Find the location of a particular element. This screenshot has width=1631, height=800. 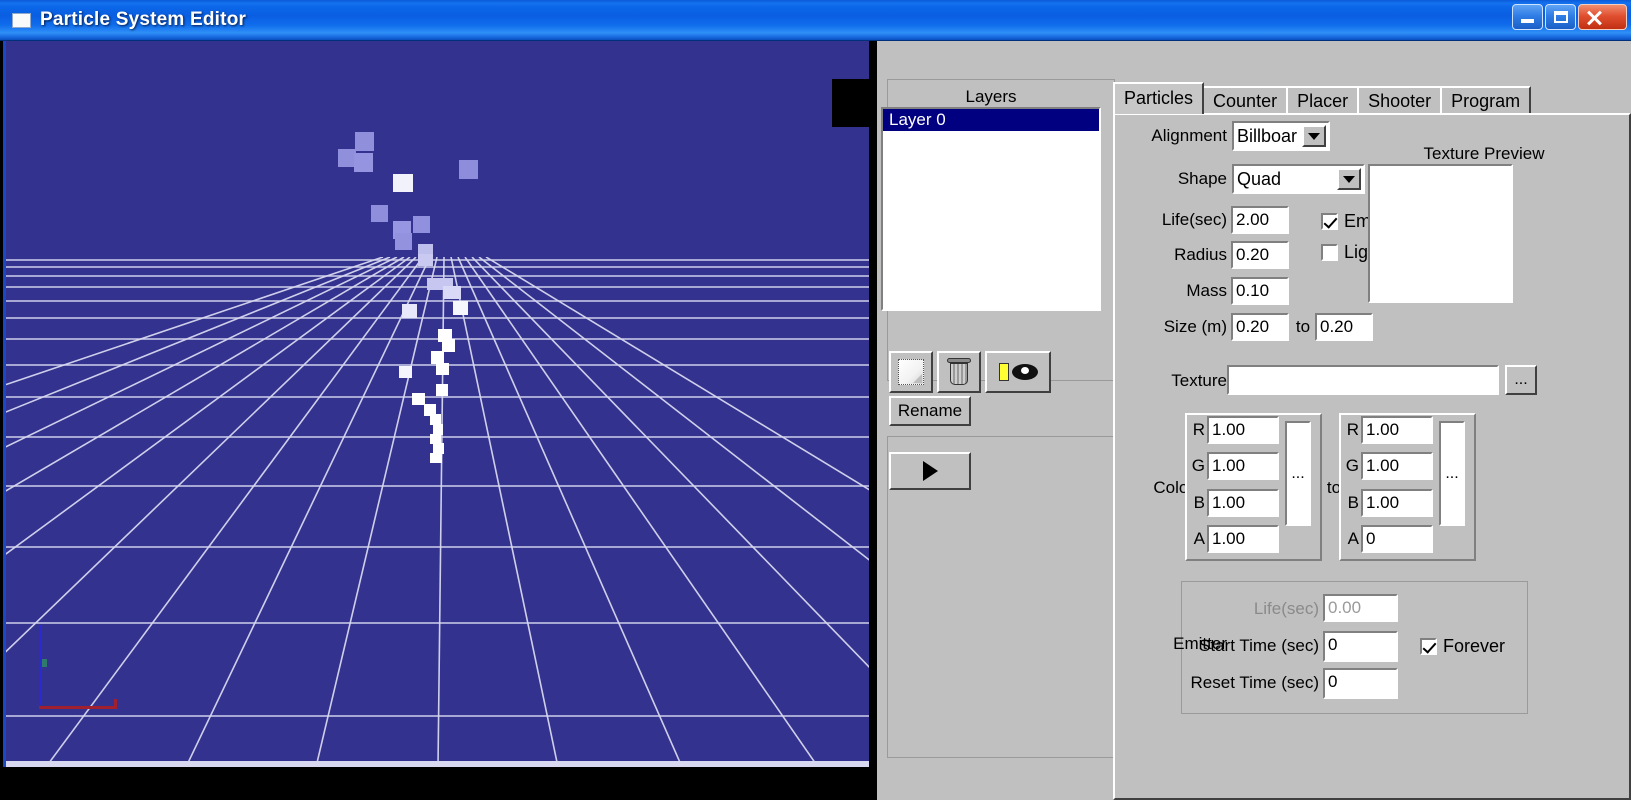

radius-input: 0.20 is located at coordinates (1260, 255).